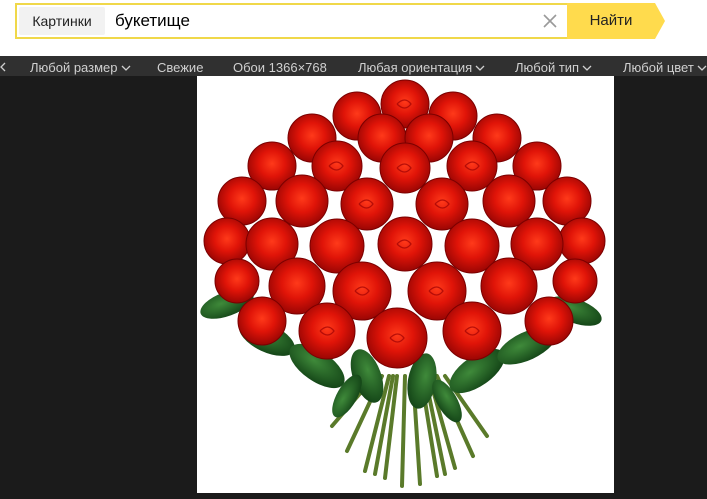 The width and height of the screenshot is (707, 499). I want to click on close-icon, so click(550, 21).